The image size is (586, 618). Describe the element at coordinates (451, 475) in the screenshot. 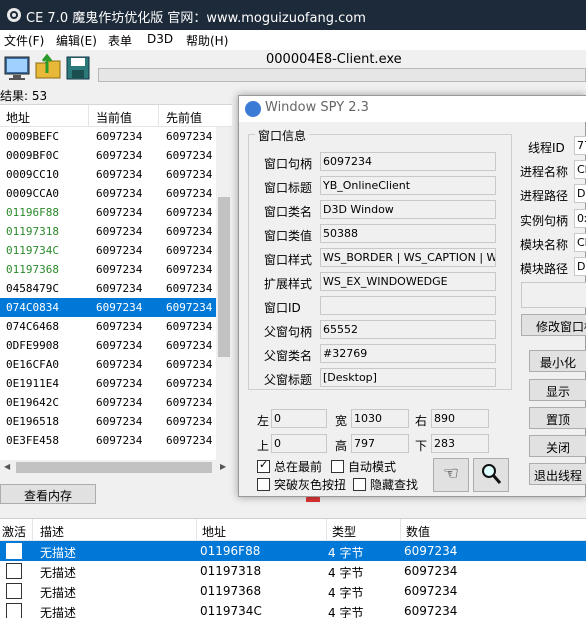

I see `drag-finder-hand-icon: ☜` at that location.